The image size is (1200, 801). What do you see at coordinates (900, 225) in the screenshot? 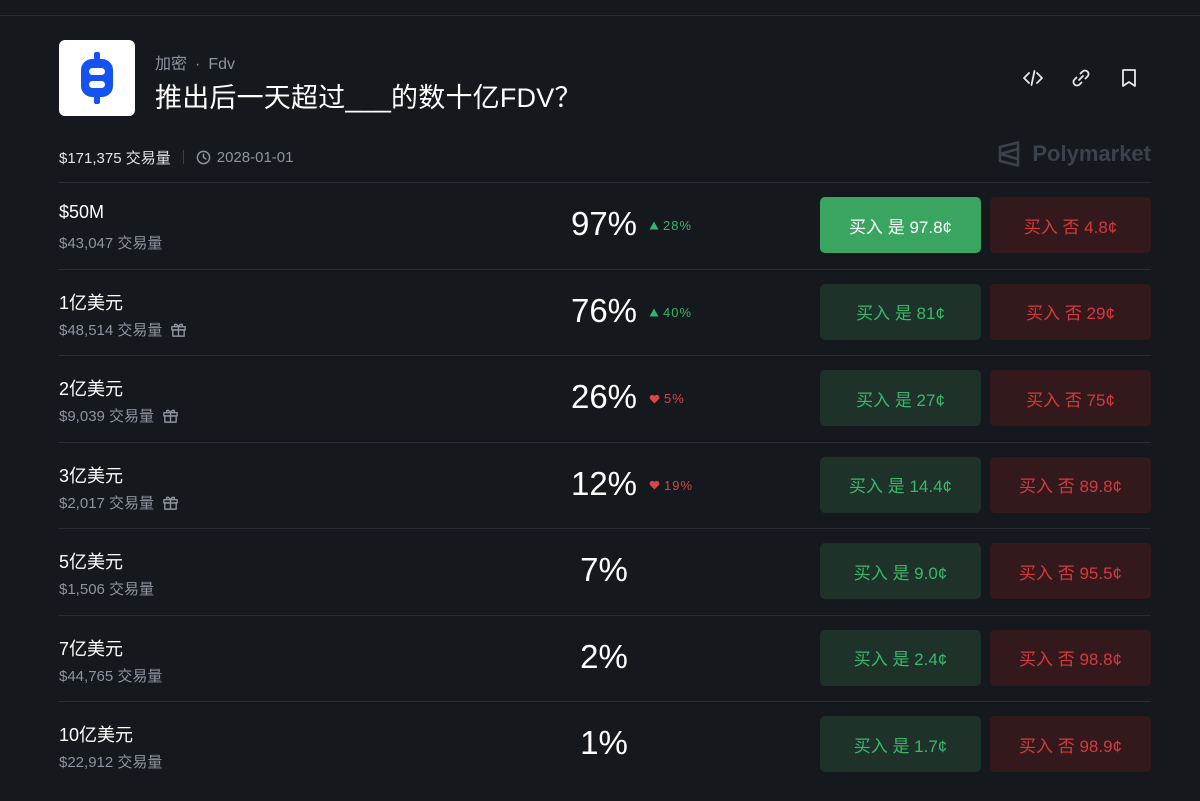
I see `buy-yes-button: 买入 是 97.8¢` at bounding box center [900, 225].